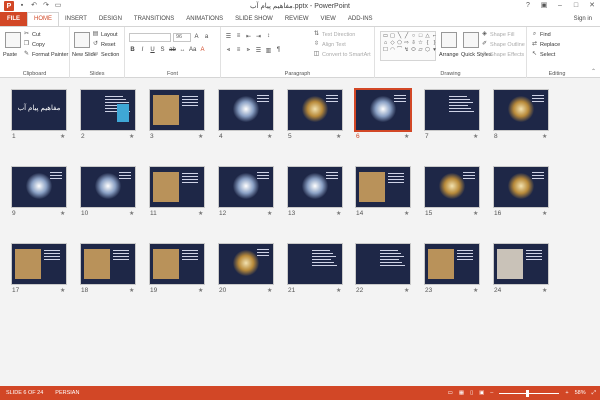  Describe the element at coordinates (105, 34) in the screenshot. I see `layout-button: ▤ Layout` at that location.